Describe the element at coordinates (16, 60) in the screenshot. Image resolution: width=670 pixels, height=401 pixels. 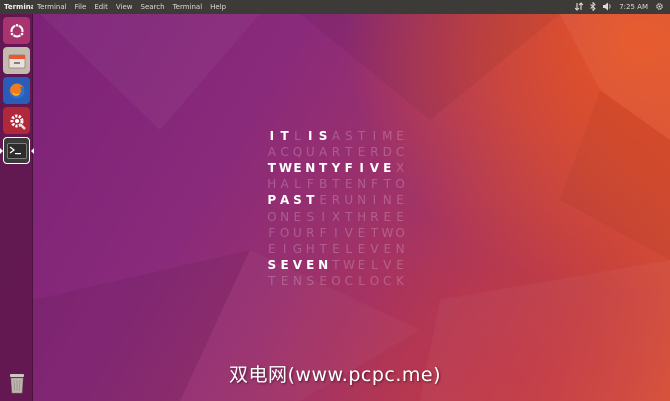
I see `files-icon` at that location.